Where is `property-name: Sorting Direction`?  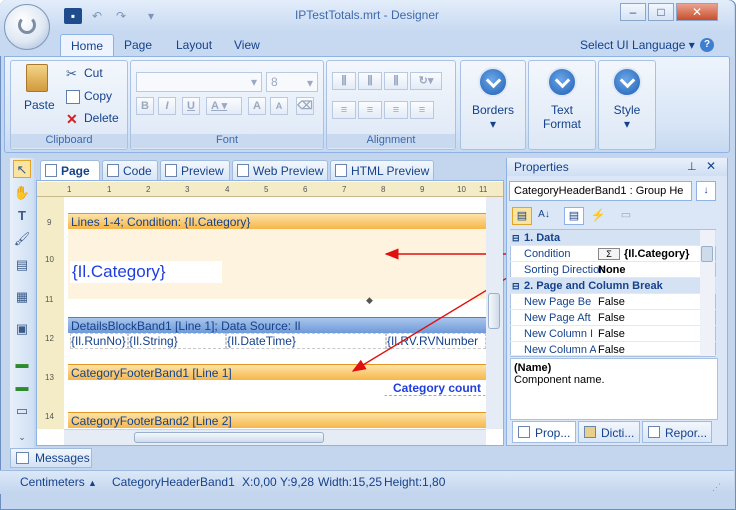
property-name: Sorting Direction is located at coordinates (564, 270).